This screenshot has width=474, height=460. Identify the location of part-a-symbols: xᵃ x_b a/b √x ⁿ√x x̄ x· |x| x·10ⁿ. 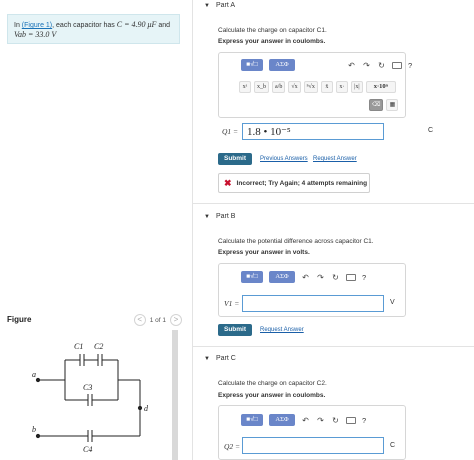
(317, 87).